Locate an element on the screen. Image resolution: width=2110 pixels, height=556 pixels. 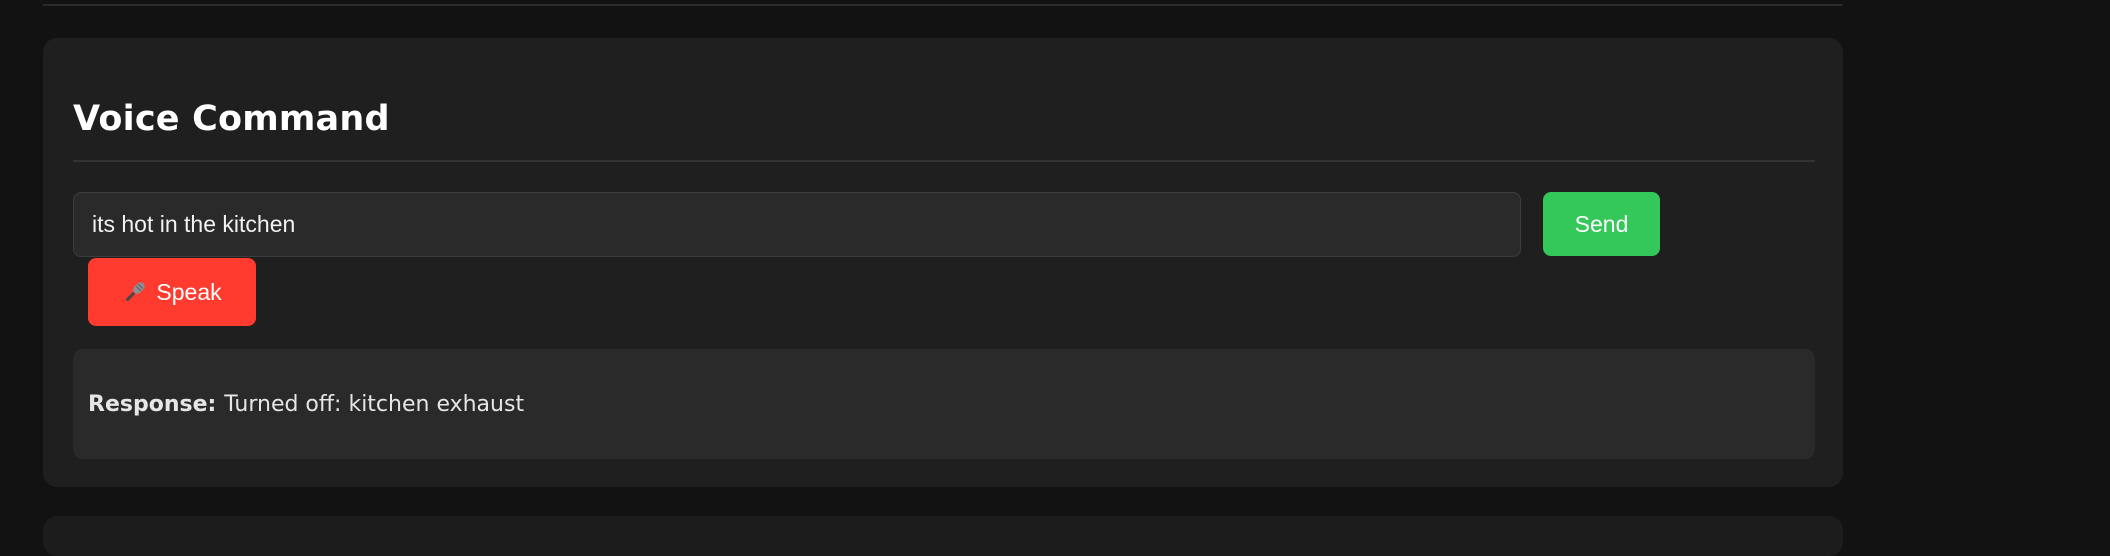
title-divider is located at coordinates (944, 161).